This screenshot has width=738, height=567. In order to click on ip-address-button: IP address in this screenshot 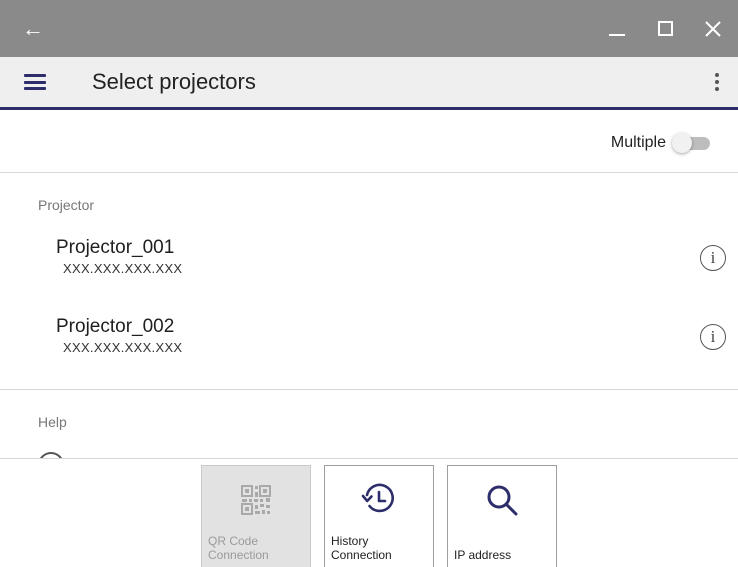, I will do `click(502, 516)`.